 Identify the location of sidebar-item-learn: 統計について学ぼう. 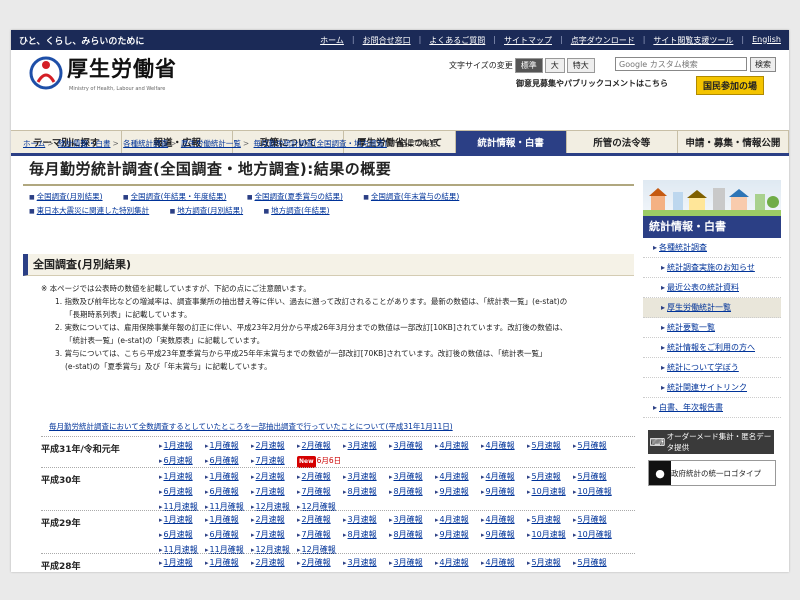
(712, 368).